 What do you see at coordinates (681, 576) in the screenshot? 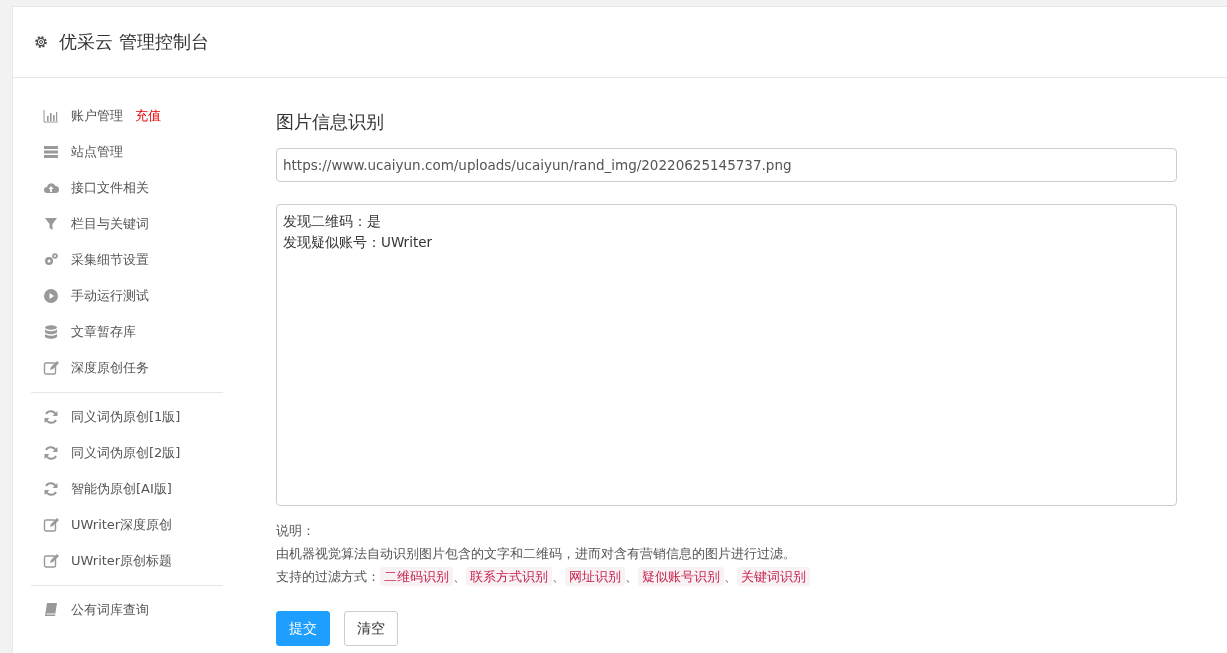
I see `filter-tag: 疑似账号识别` at bounding box center [681, 576].